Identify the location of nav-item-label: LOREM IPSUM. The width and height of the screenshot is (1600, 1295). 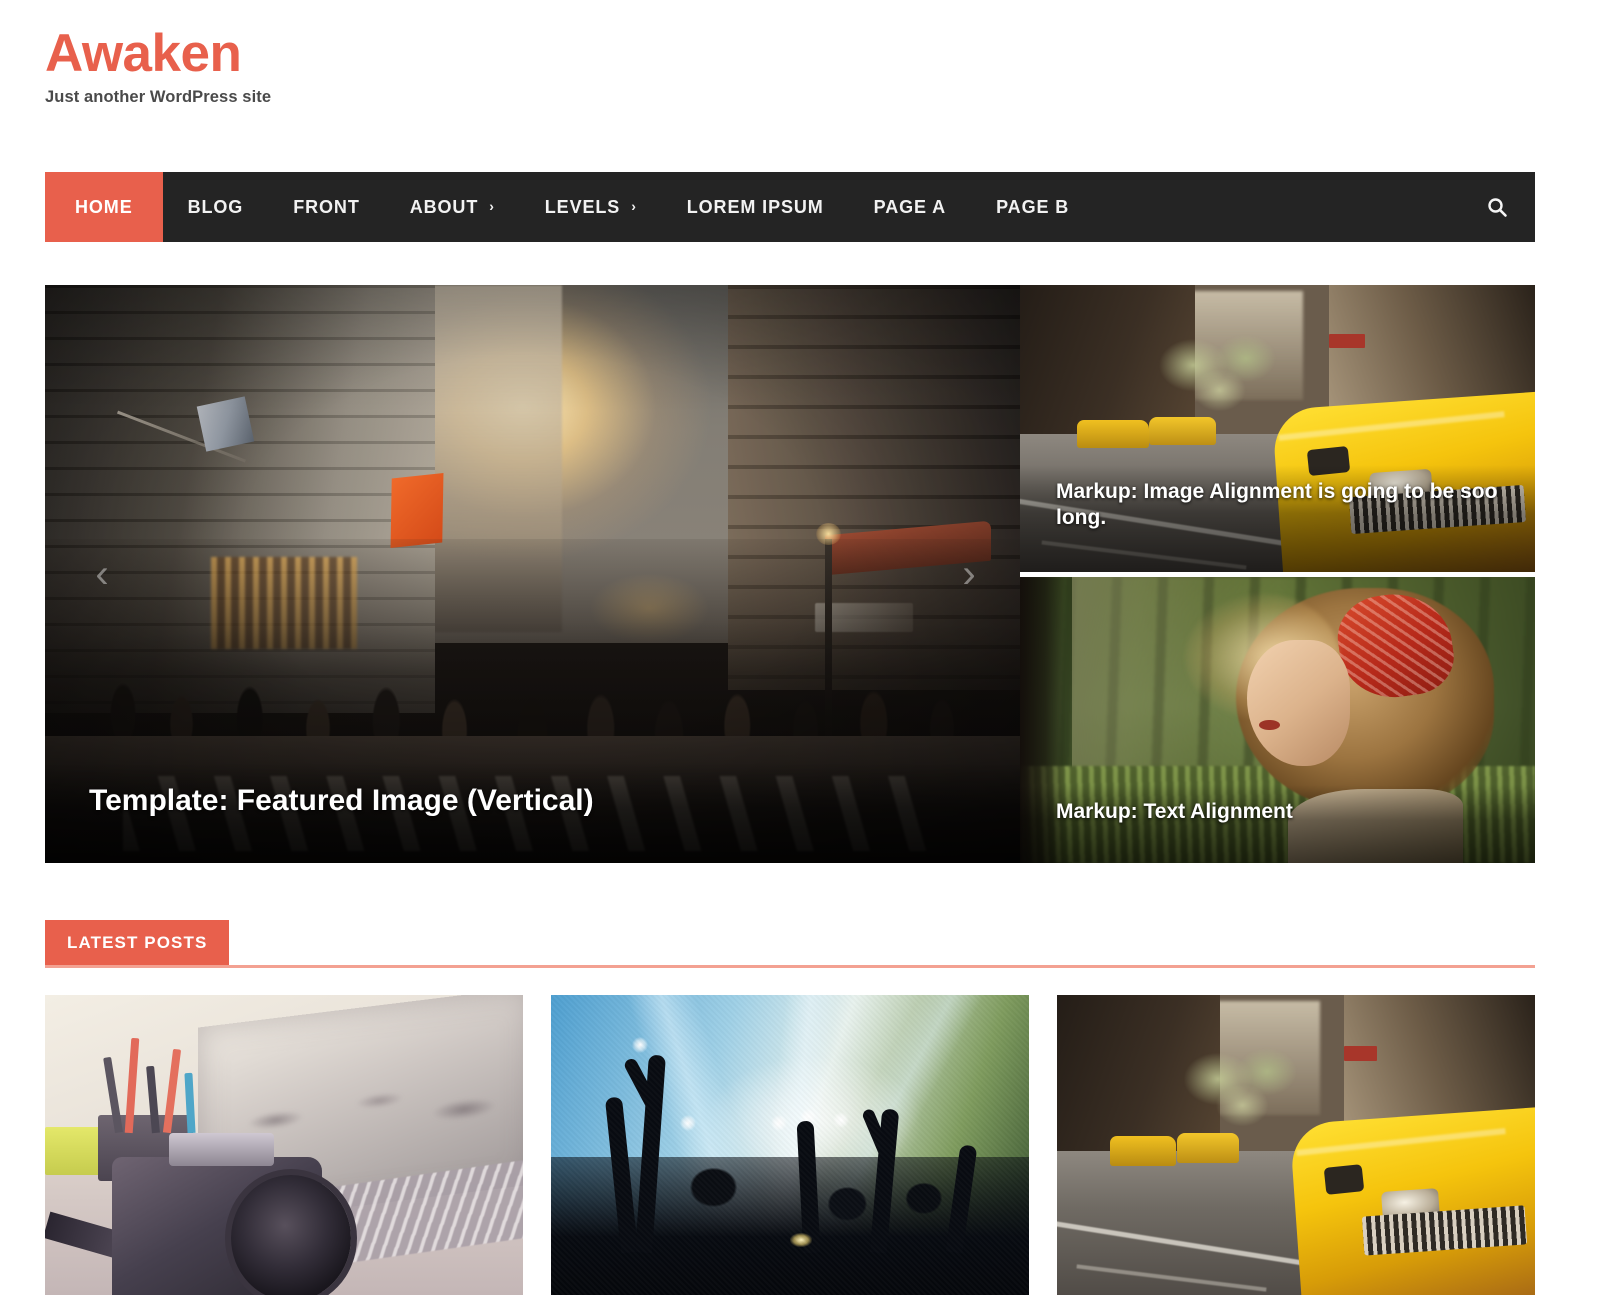
(755, 206).